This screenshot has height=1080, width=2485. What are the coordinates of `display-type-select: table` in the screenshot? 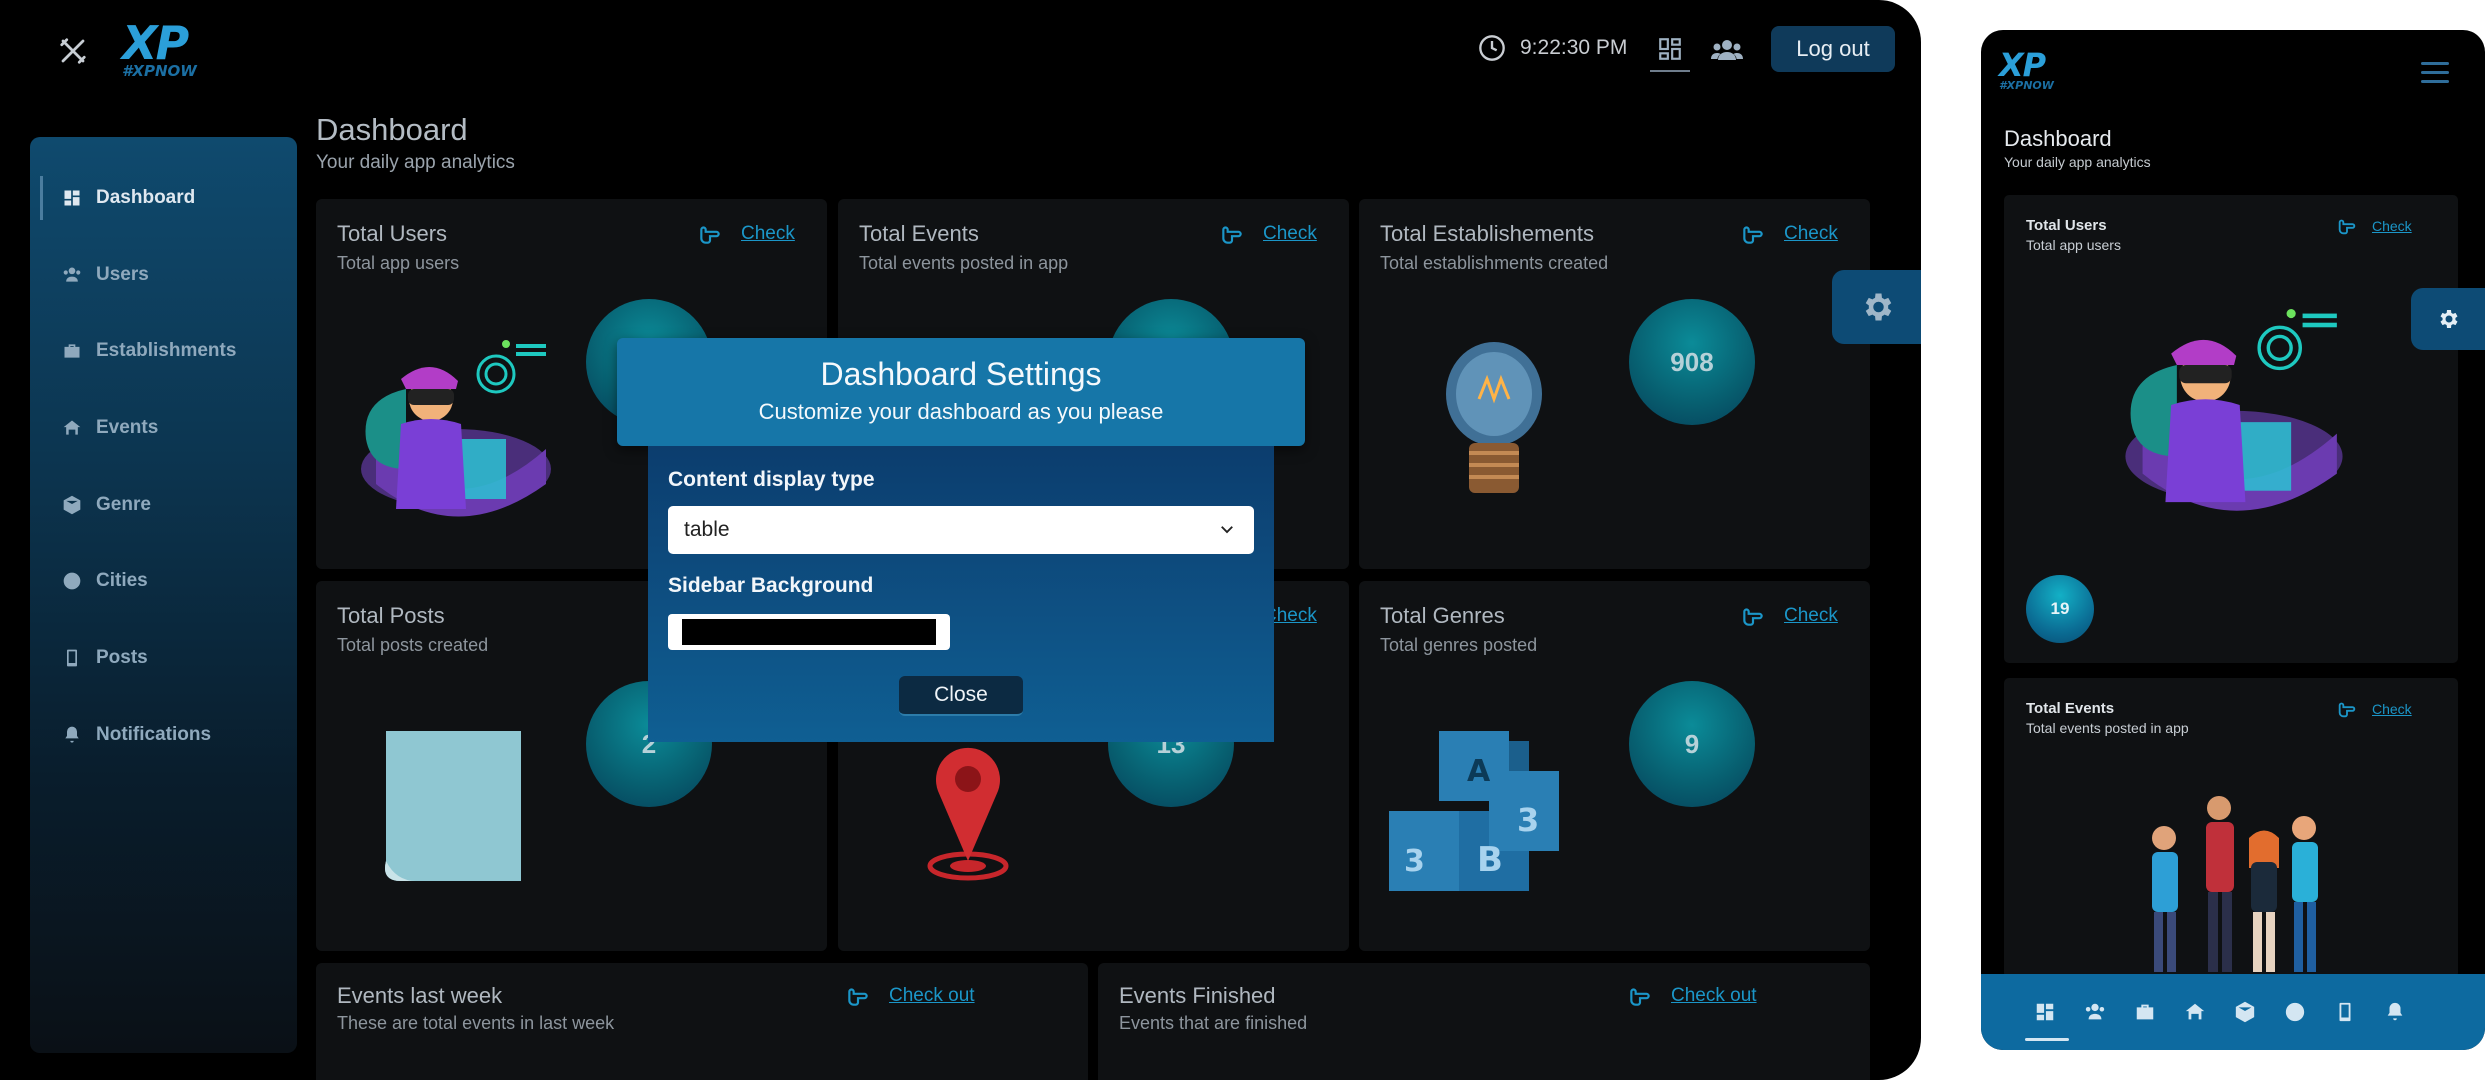 It's located at (961, 530).